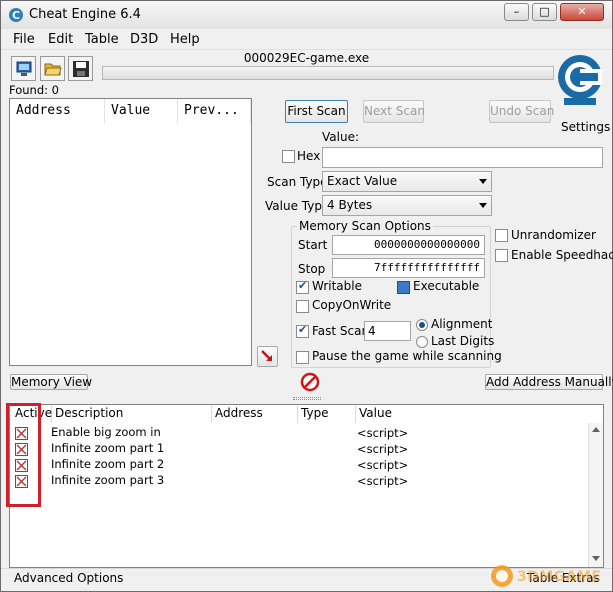 The height and width of the screenshot is (592, 613). What do you see at coordinates (408, 268) in the screenshot?
I see `stop-address-input: 7fffffffffffffff` at bounding box center [408, 268].